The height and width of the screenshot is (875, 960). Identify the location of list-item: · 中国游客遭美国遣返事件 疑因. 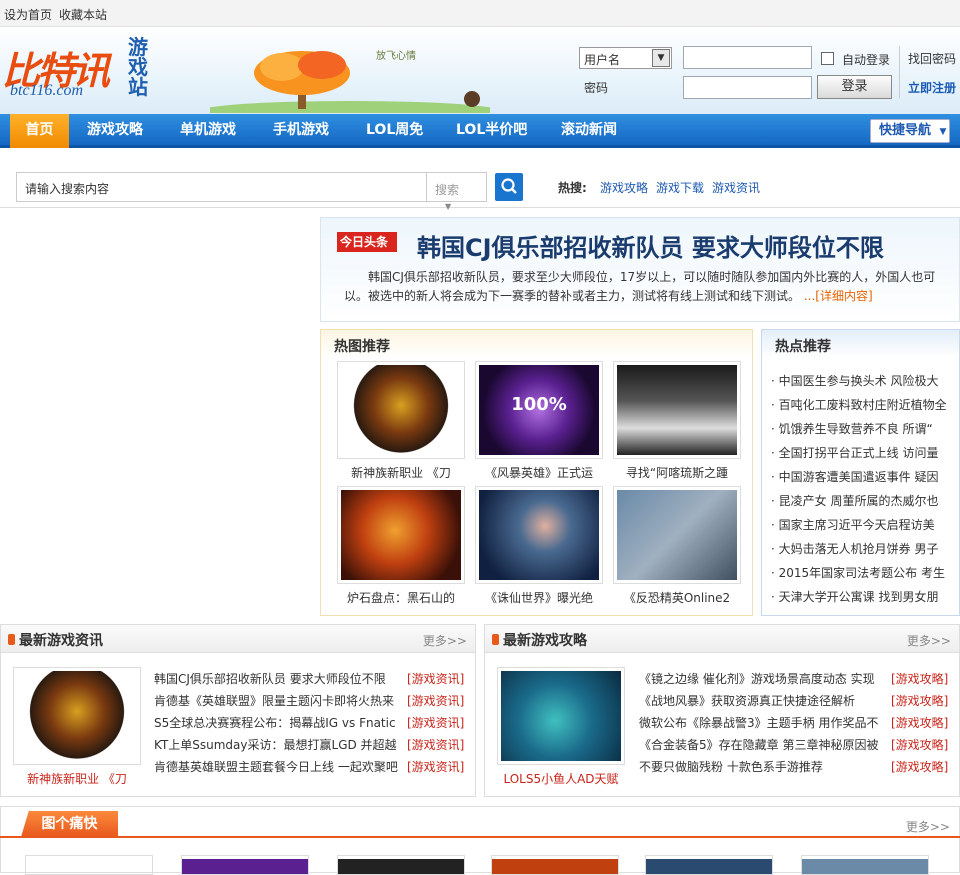
(861, 476).